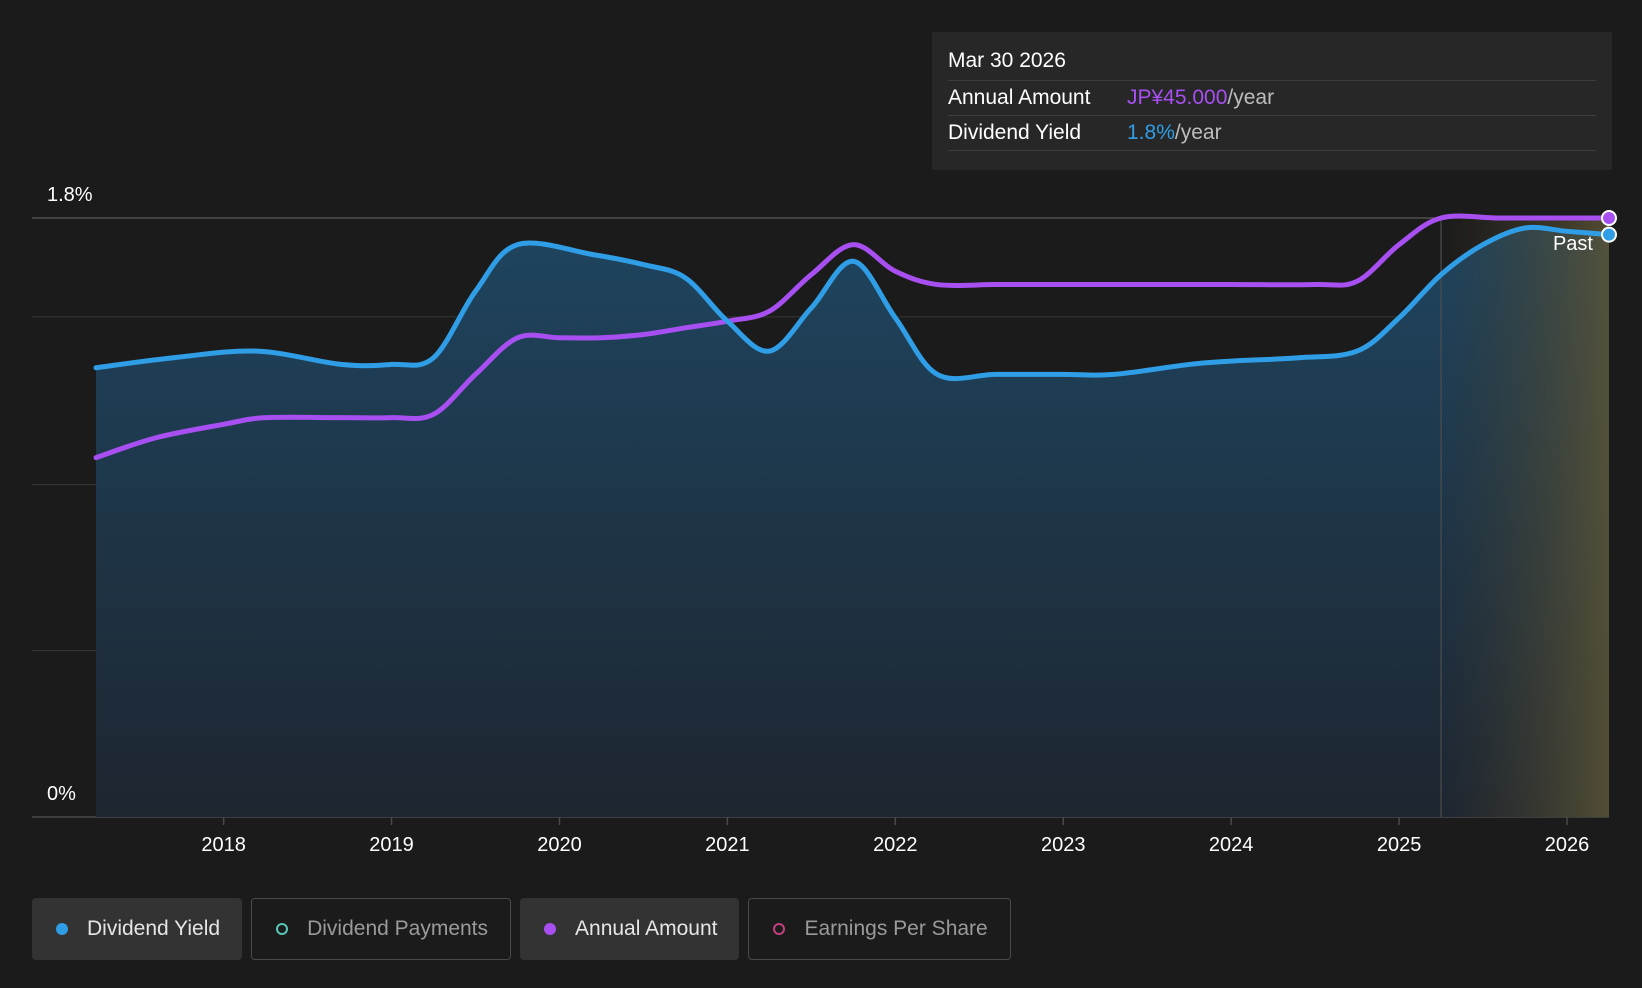 The height and width of the screenshot is (988, 1642). What do you see at coordinates (559, 845) in the screenshot?
I see `x-tick-label: 2020` at bounding box center [559, 845].